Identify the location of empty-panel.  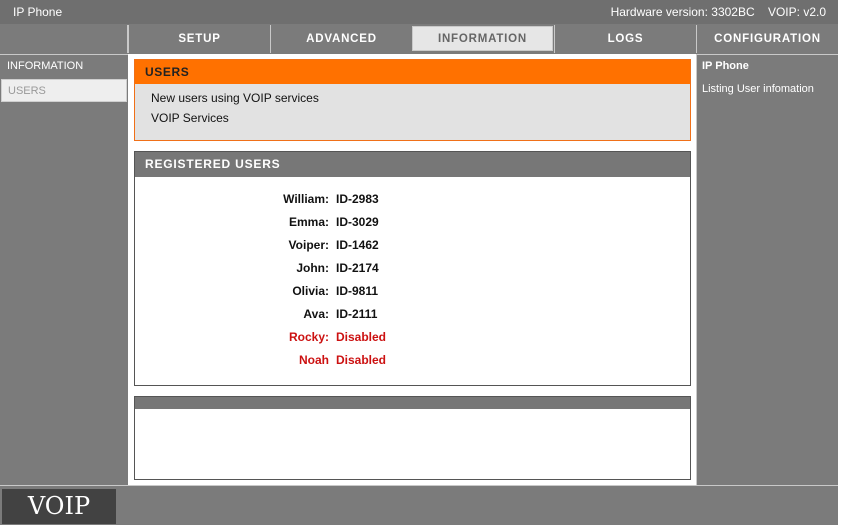
(412, 438).